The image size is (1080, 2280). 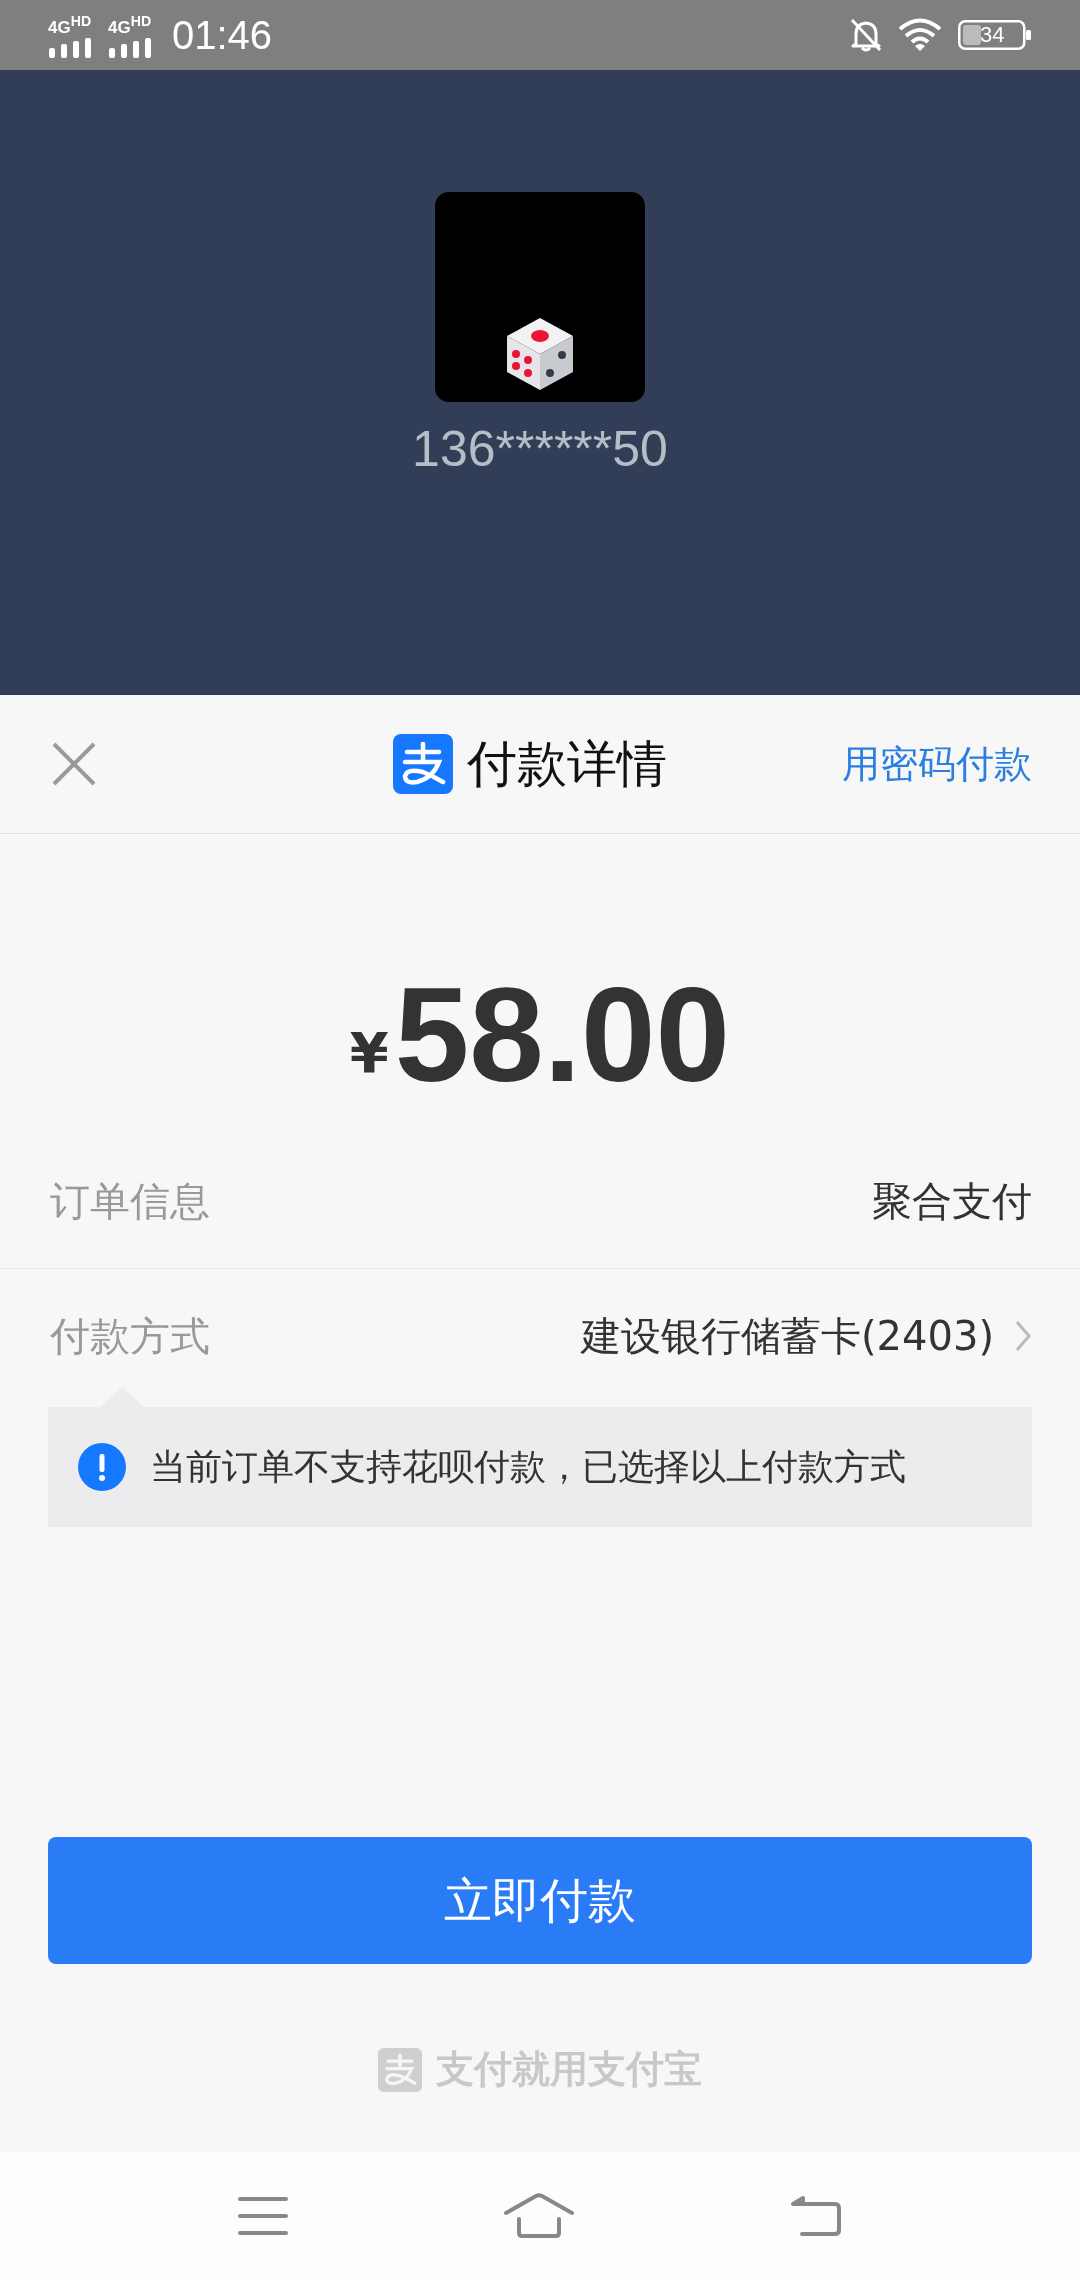 What do you see at coordinates (102, 1467) in the screenshot?
I see `info-icon` at bounding box center [102, 1467].